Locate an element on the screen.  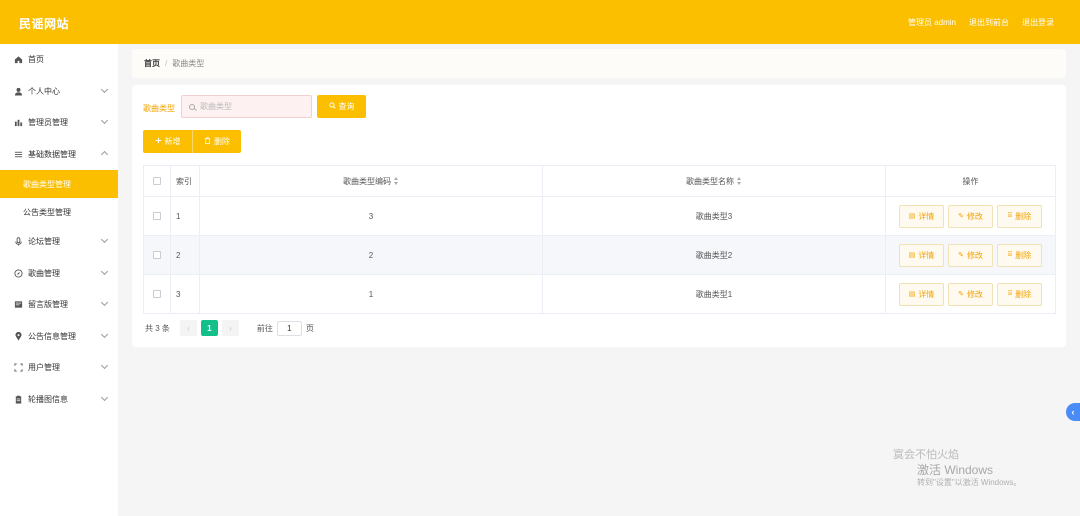
query-button: 查询 is located at coordinates (341, 106).